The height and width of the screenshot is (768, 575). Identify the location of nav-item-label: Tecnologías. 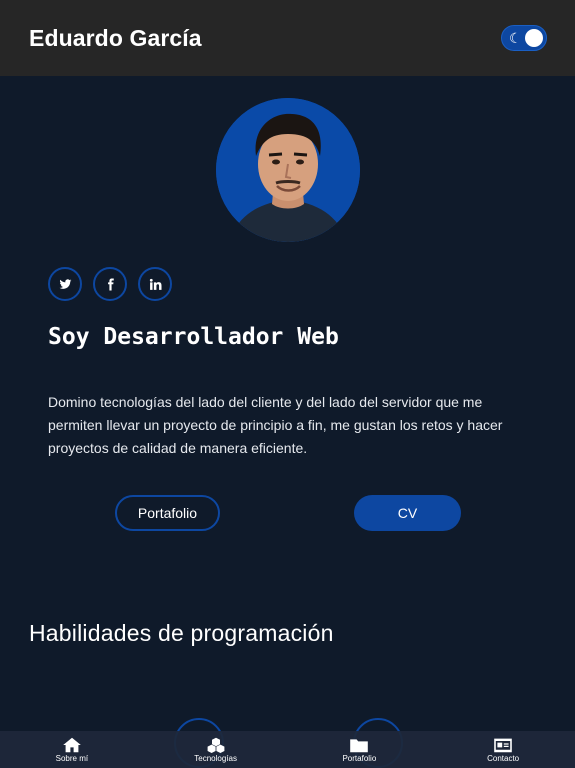
(215, 758).